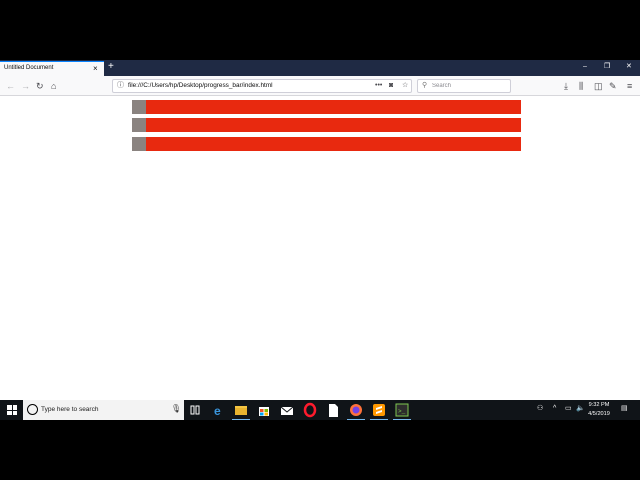  What do you see at coordinates (391, 86) in the screenshot?
I see `pocket-icon: ◙` at bounding box center [391, 86].